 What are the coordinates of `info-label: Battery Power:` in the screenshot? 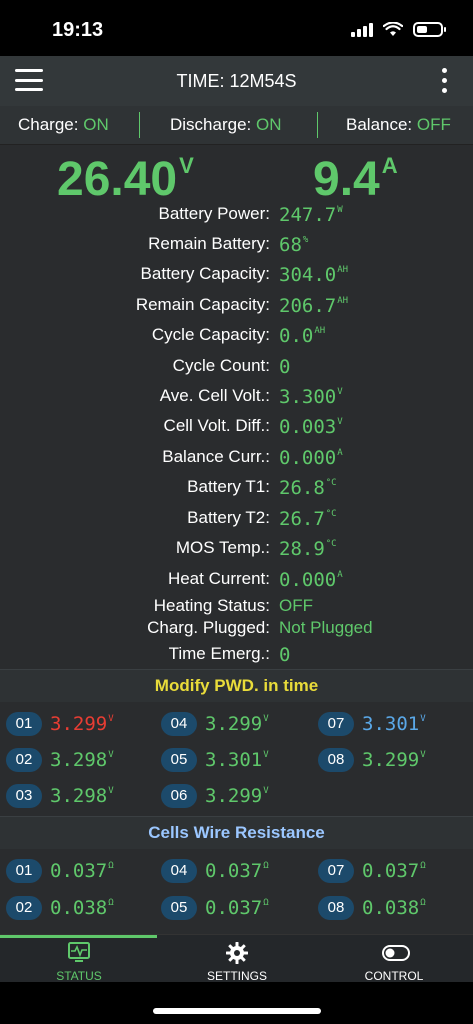 It's located at (214, 213).